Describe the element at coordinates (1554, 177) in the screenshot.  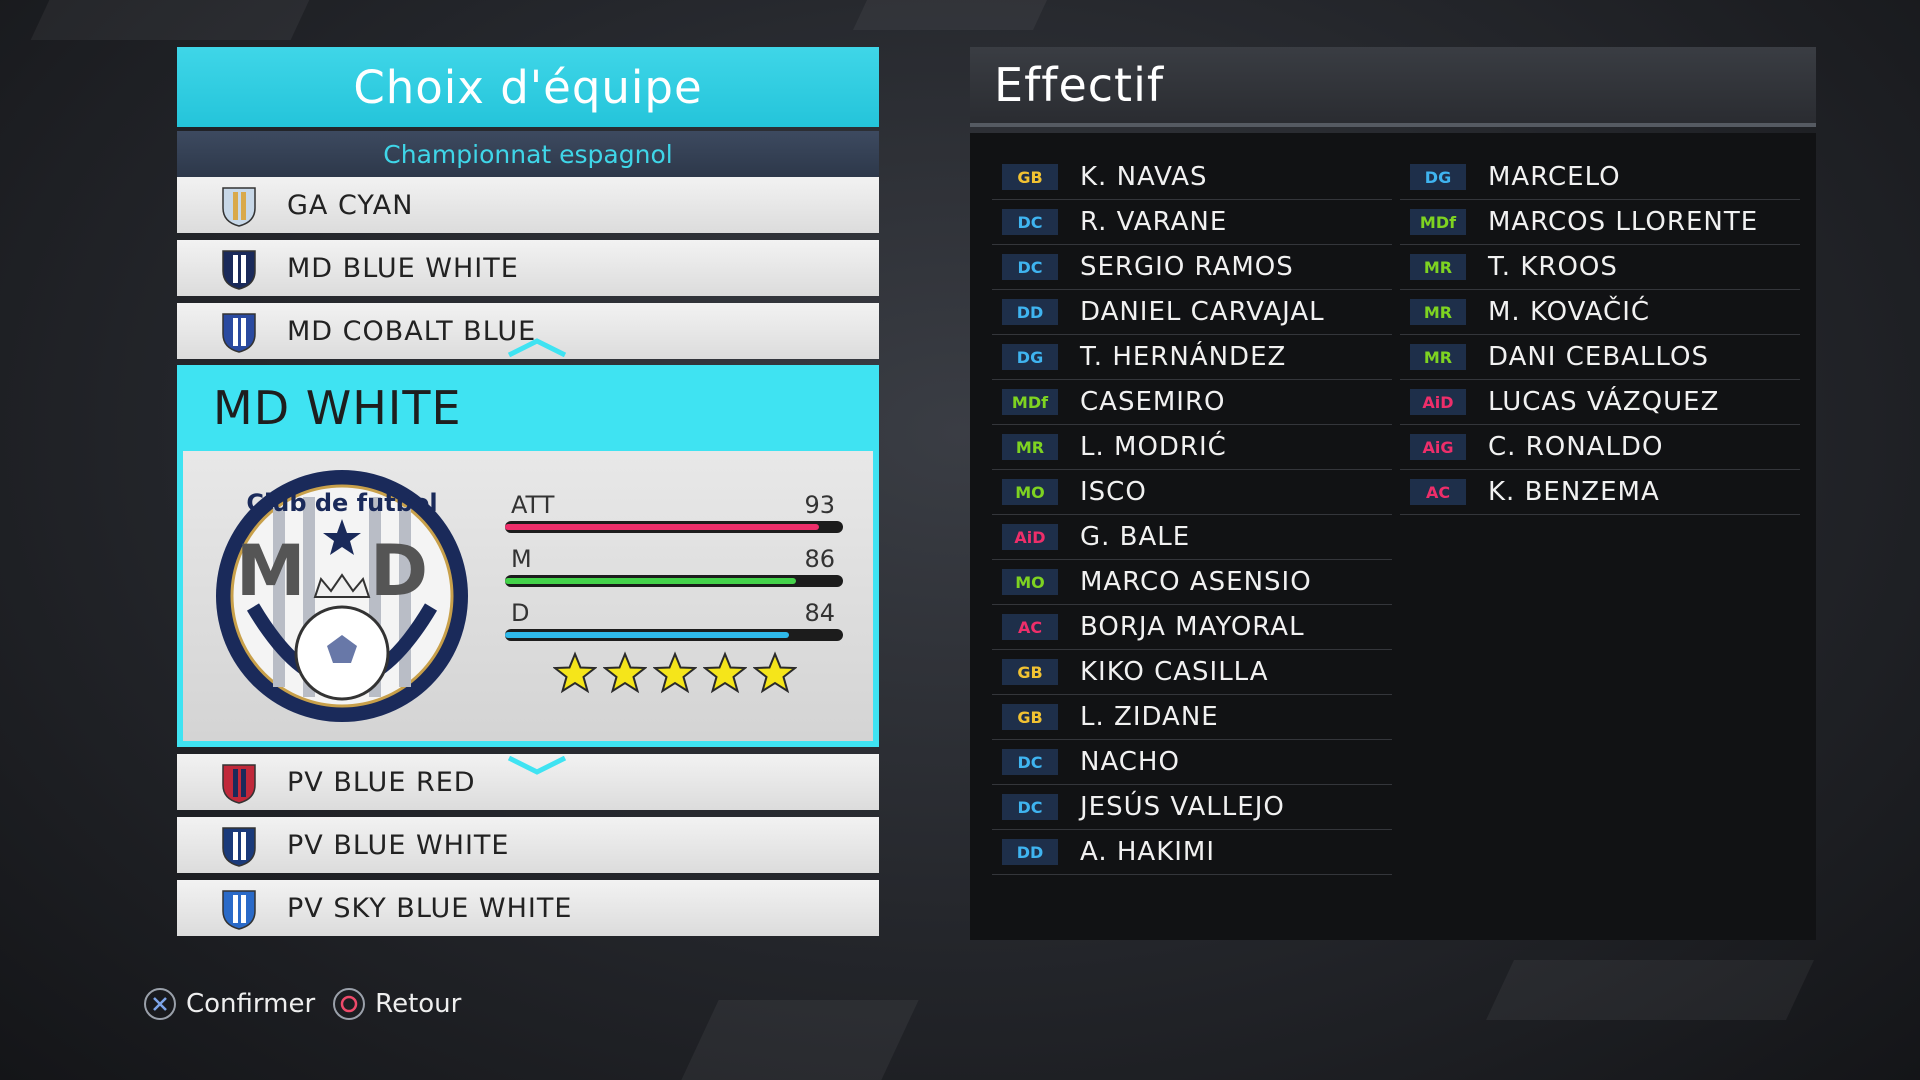
I see `player-name: MARCELO` at that location.